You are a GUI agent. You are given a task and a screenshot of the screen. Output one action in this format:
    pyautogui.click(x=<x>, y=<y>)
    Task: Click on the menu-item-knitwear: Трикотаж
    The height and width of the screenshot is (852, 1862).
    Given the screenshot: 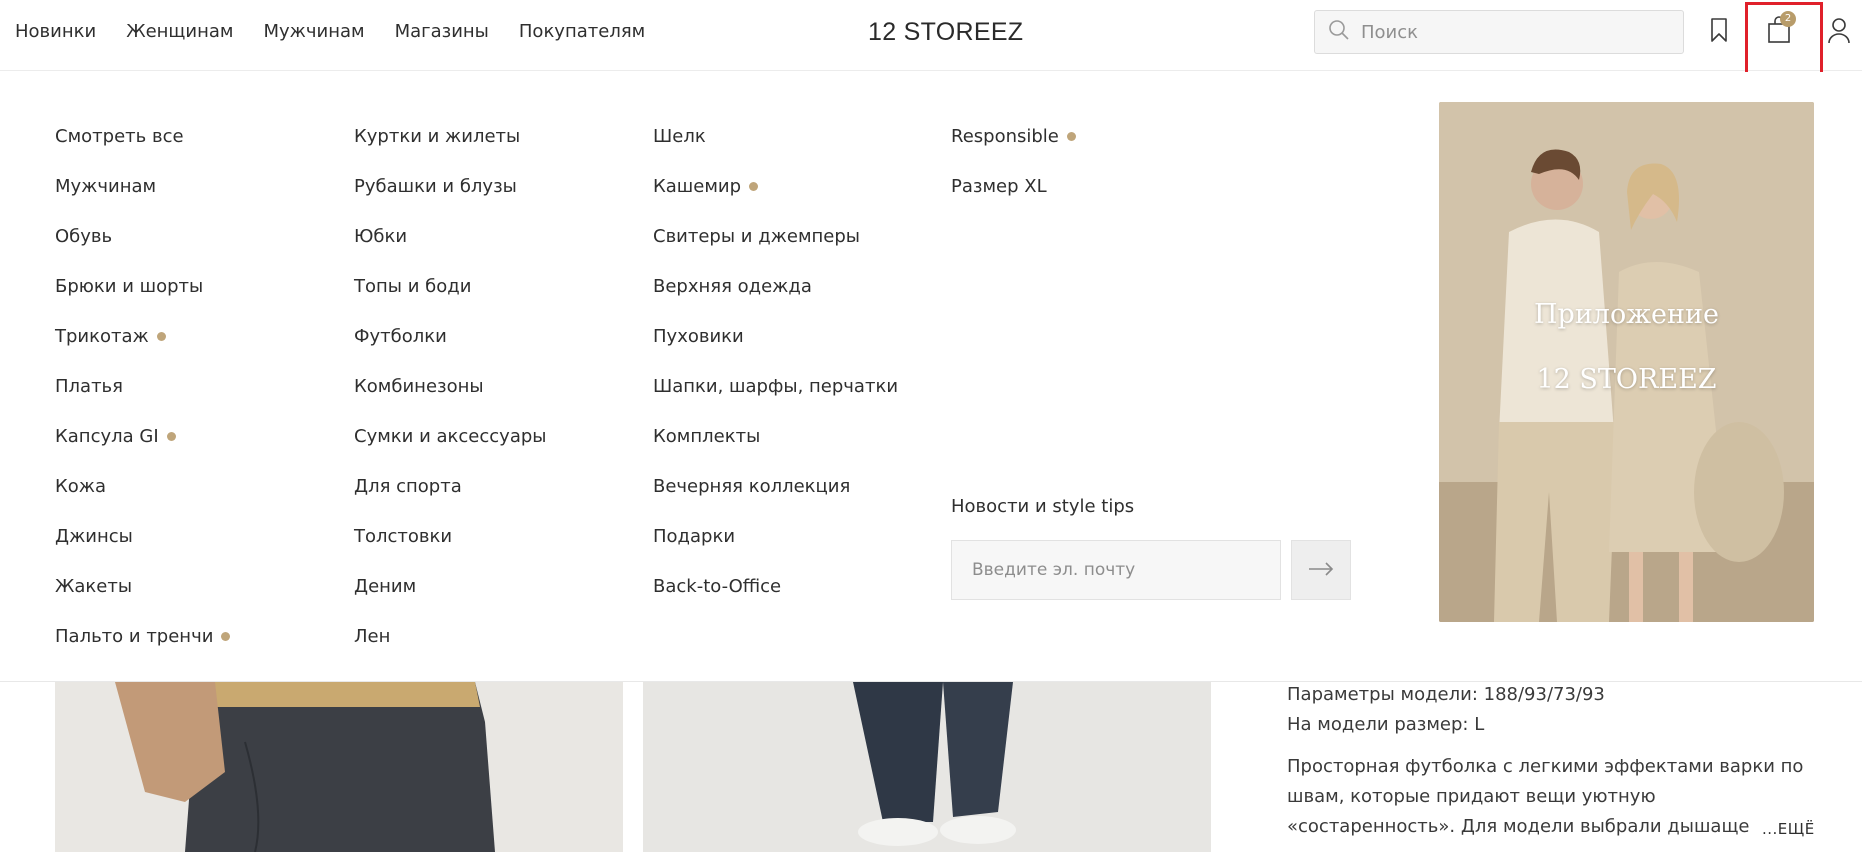 What is the action you would take?
    pyautogui.click(x=142, y=341)
    